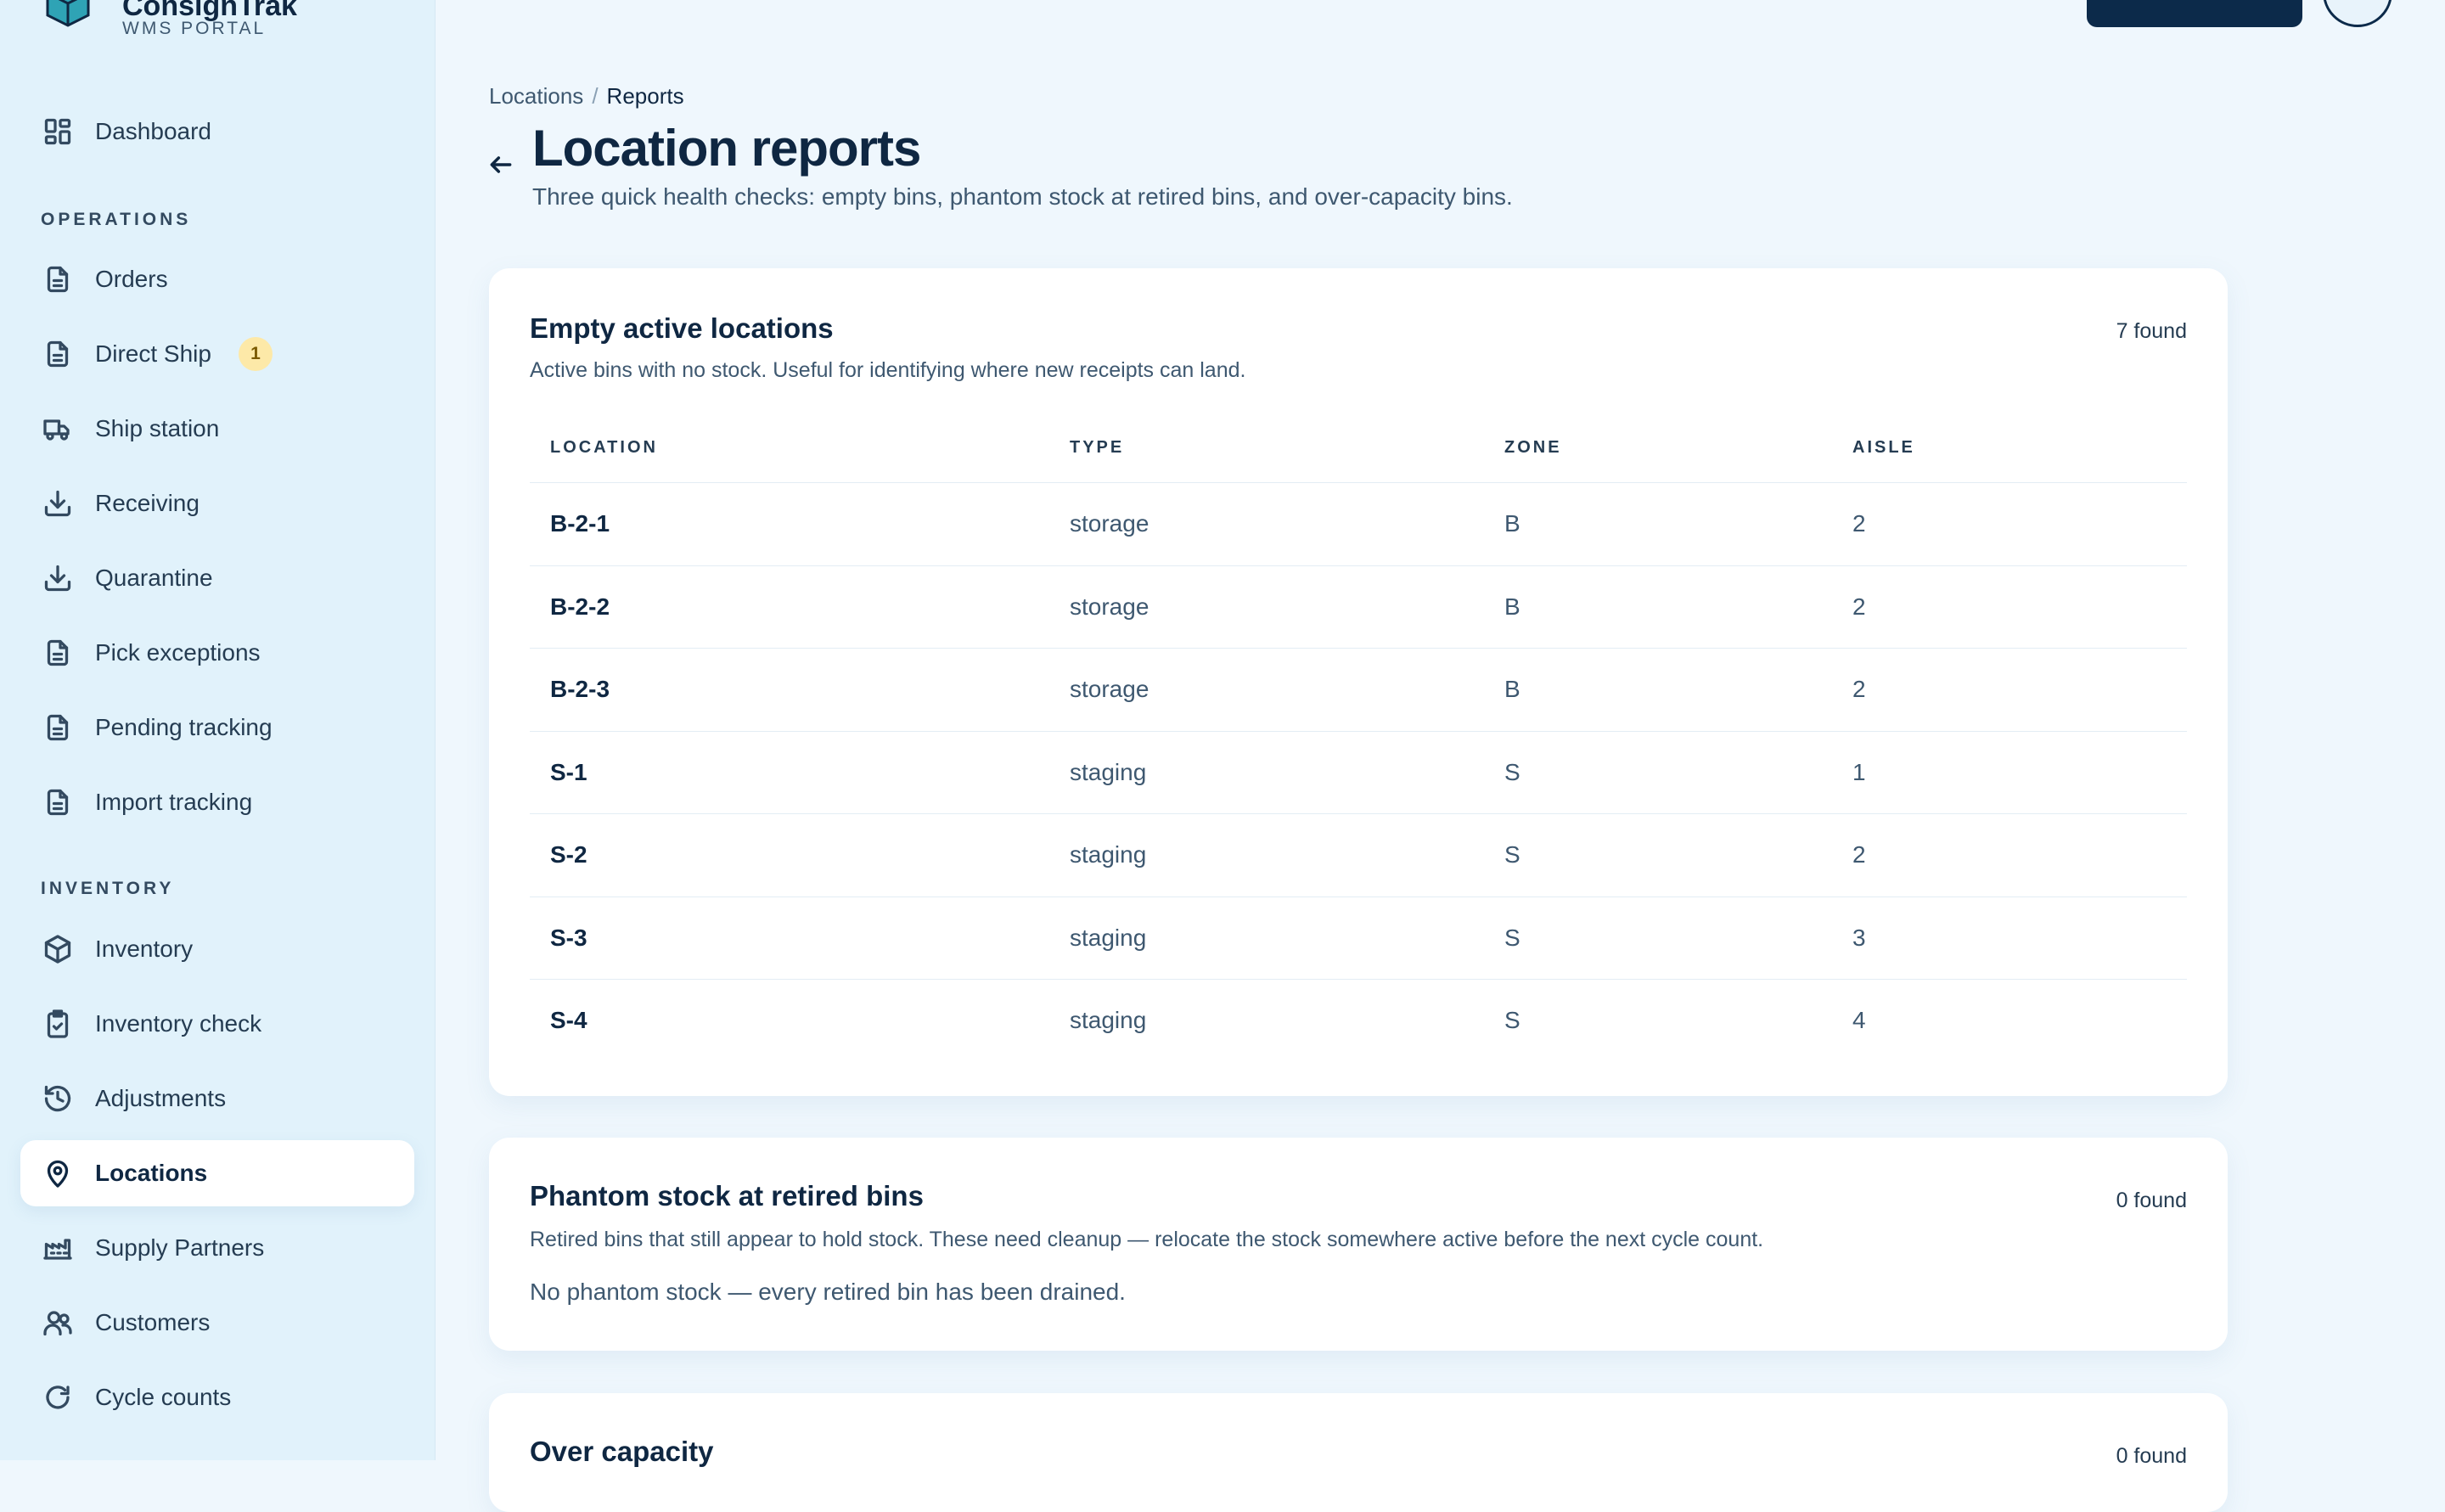 The width and height of the screenshot is (2445, 1512). I want to click on sidebar-item-locations: Locations, so click(217, 1173).